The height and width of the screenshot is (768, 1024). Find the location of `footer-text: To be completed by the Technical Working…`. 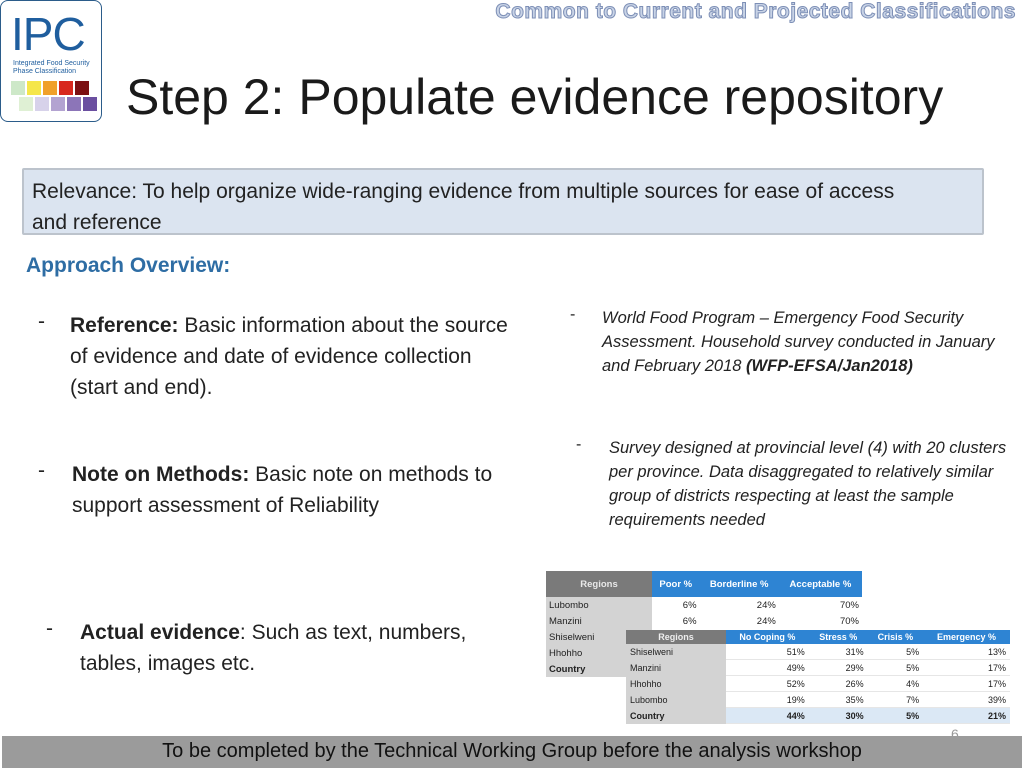

footer-text: To be completed by the Technical Working… is located at coordinates (512, 751).